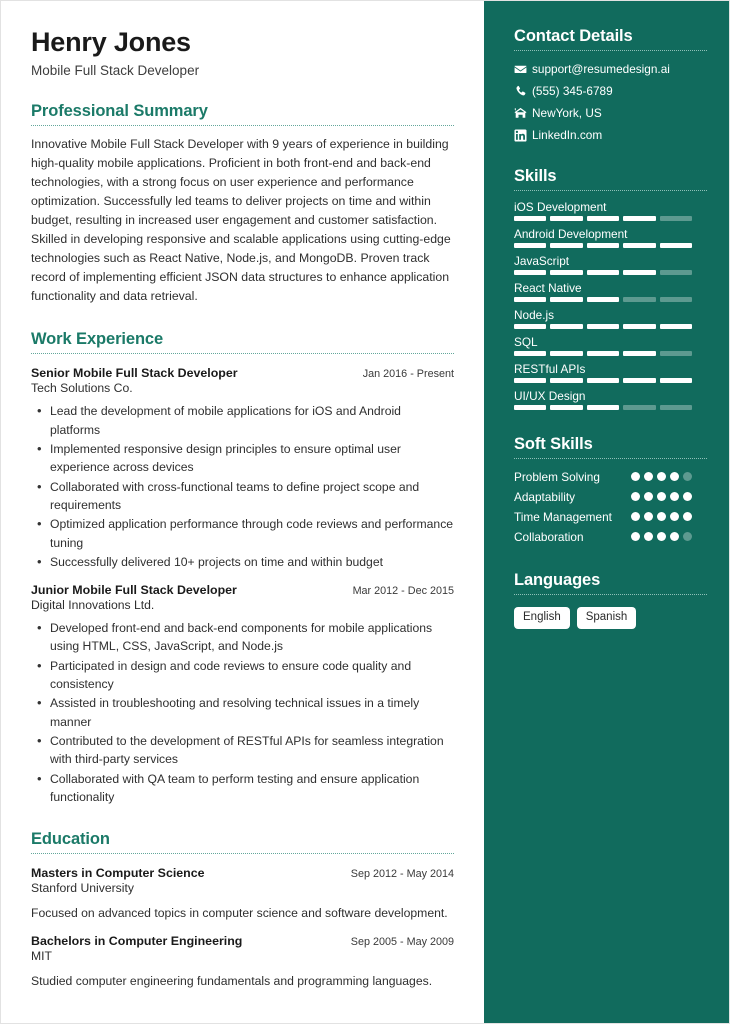 The height and width of the screenshot is (1024, 730). What do you see at coordinates (610, 600) in the screenshot?
I see `section-languages: Languages English Spanish` at bounding box center [610, 600].